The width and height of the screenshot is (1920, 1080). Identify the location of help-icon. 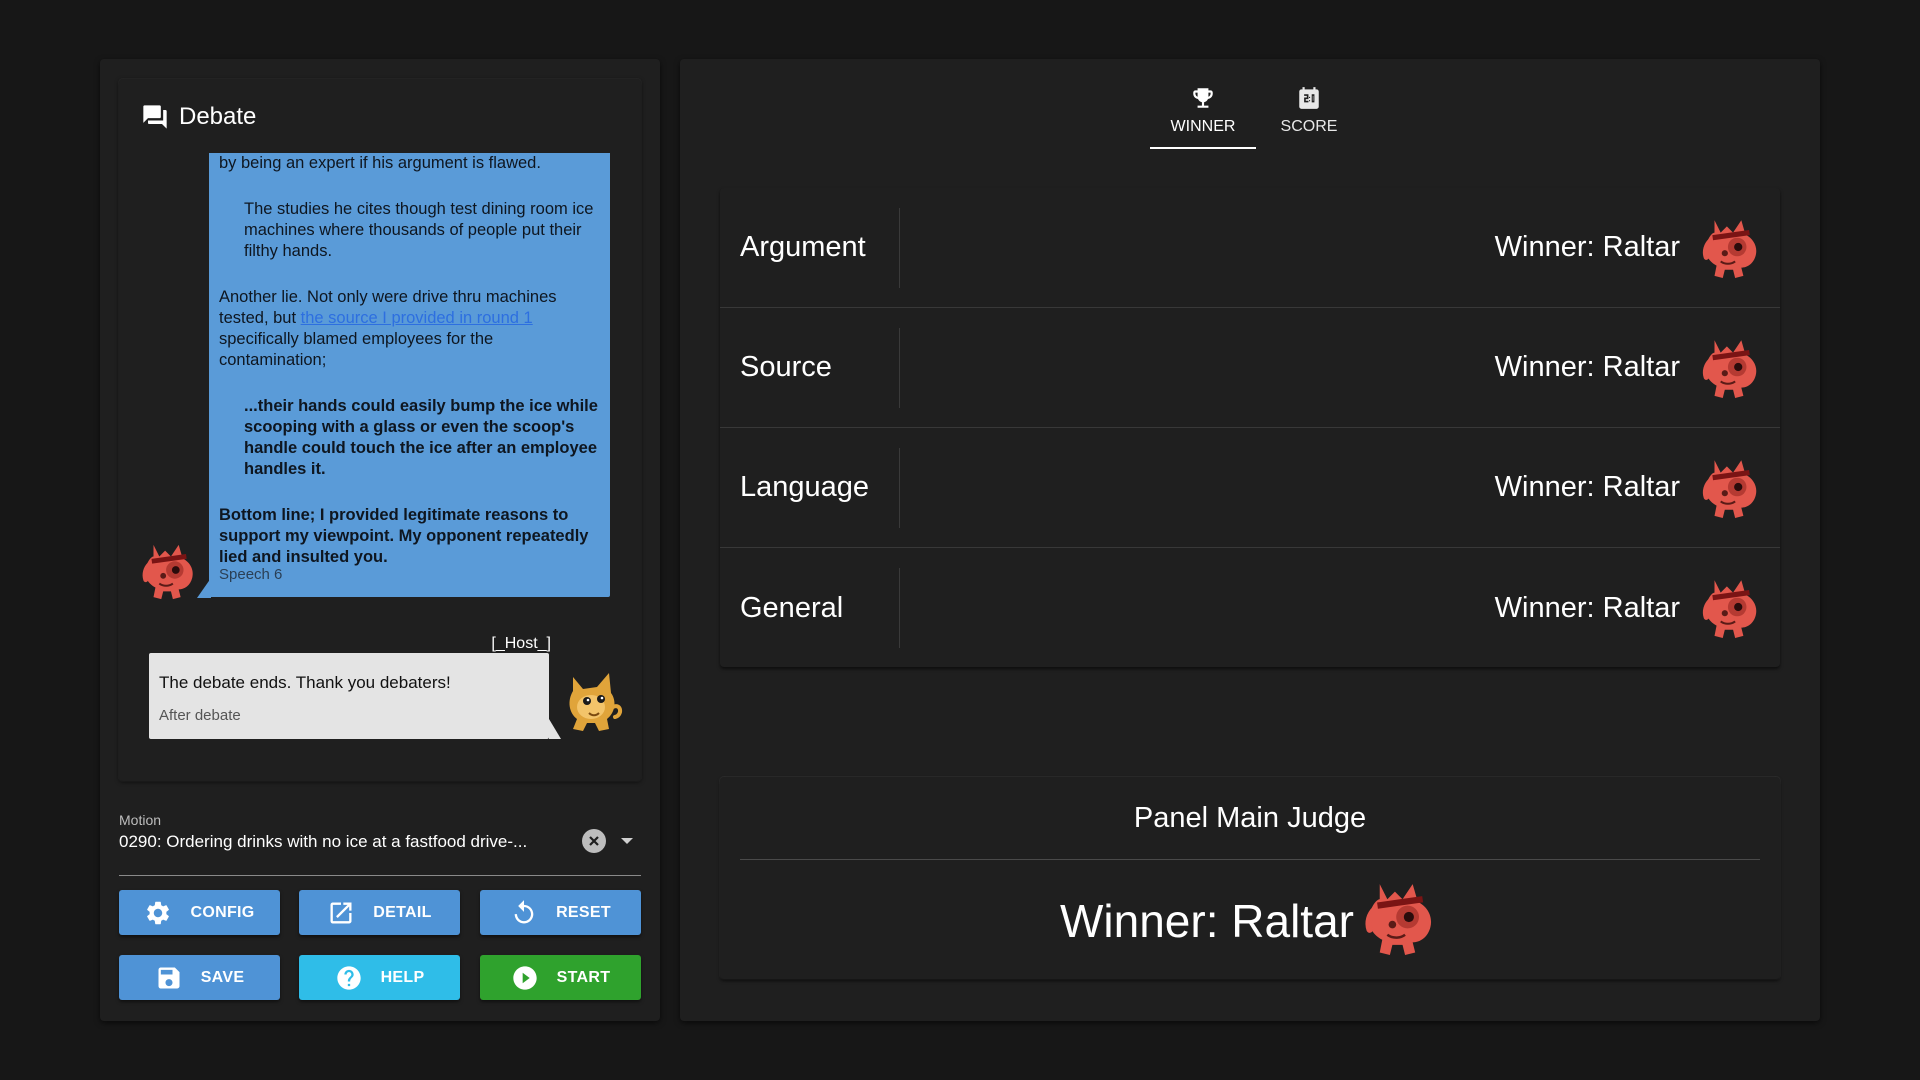
(348, 977).